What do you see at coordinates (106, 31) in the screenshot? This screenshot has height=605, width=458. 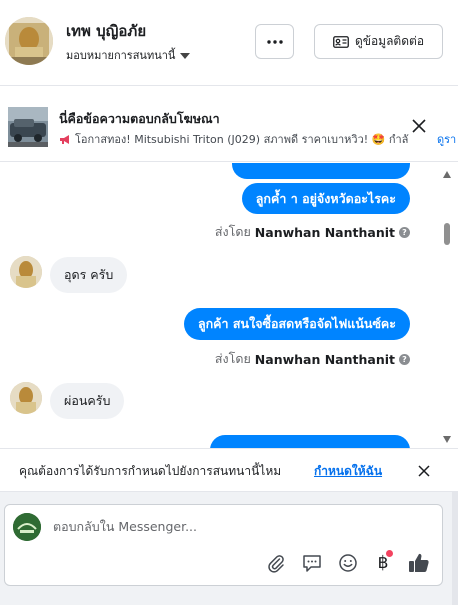 I see `contact-name: เทพ บุญิอภัย` at bounding box center [106, 31].